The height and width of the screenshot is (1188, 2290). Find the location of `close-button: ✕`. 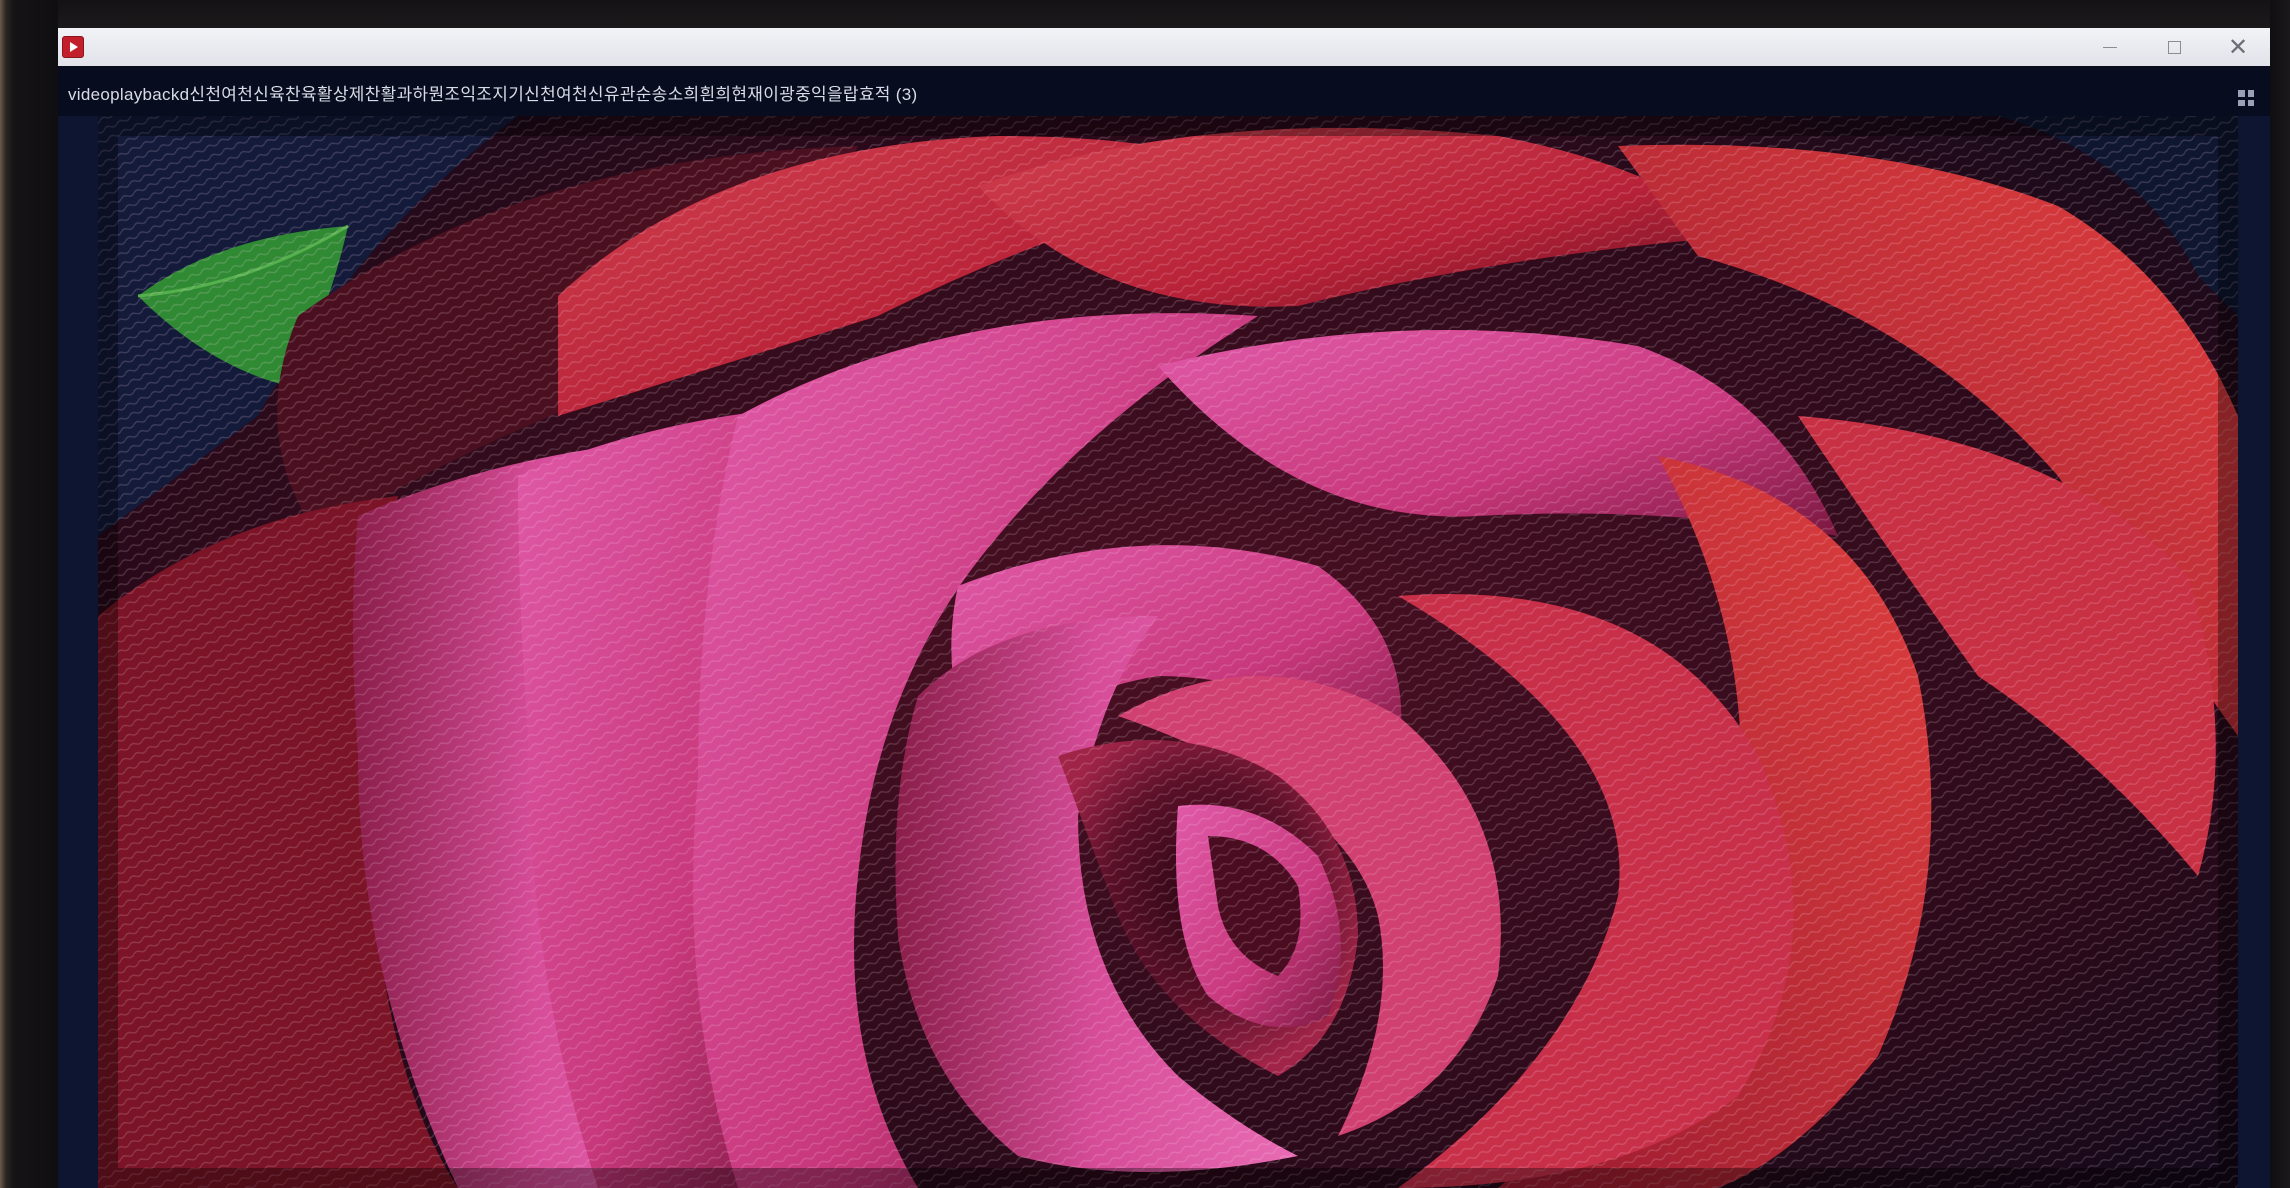

close-button: ✕ is located at coordinates (2238, 47).